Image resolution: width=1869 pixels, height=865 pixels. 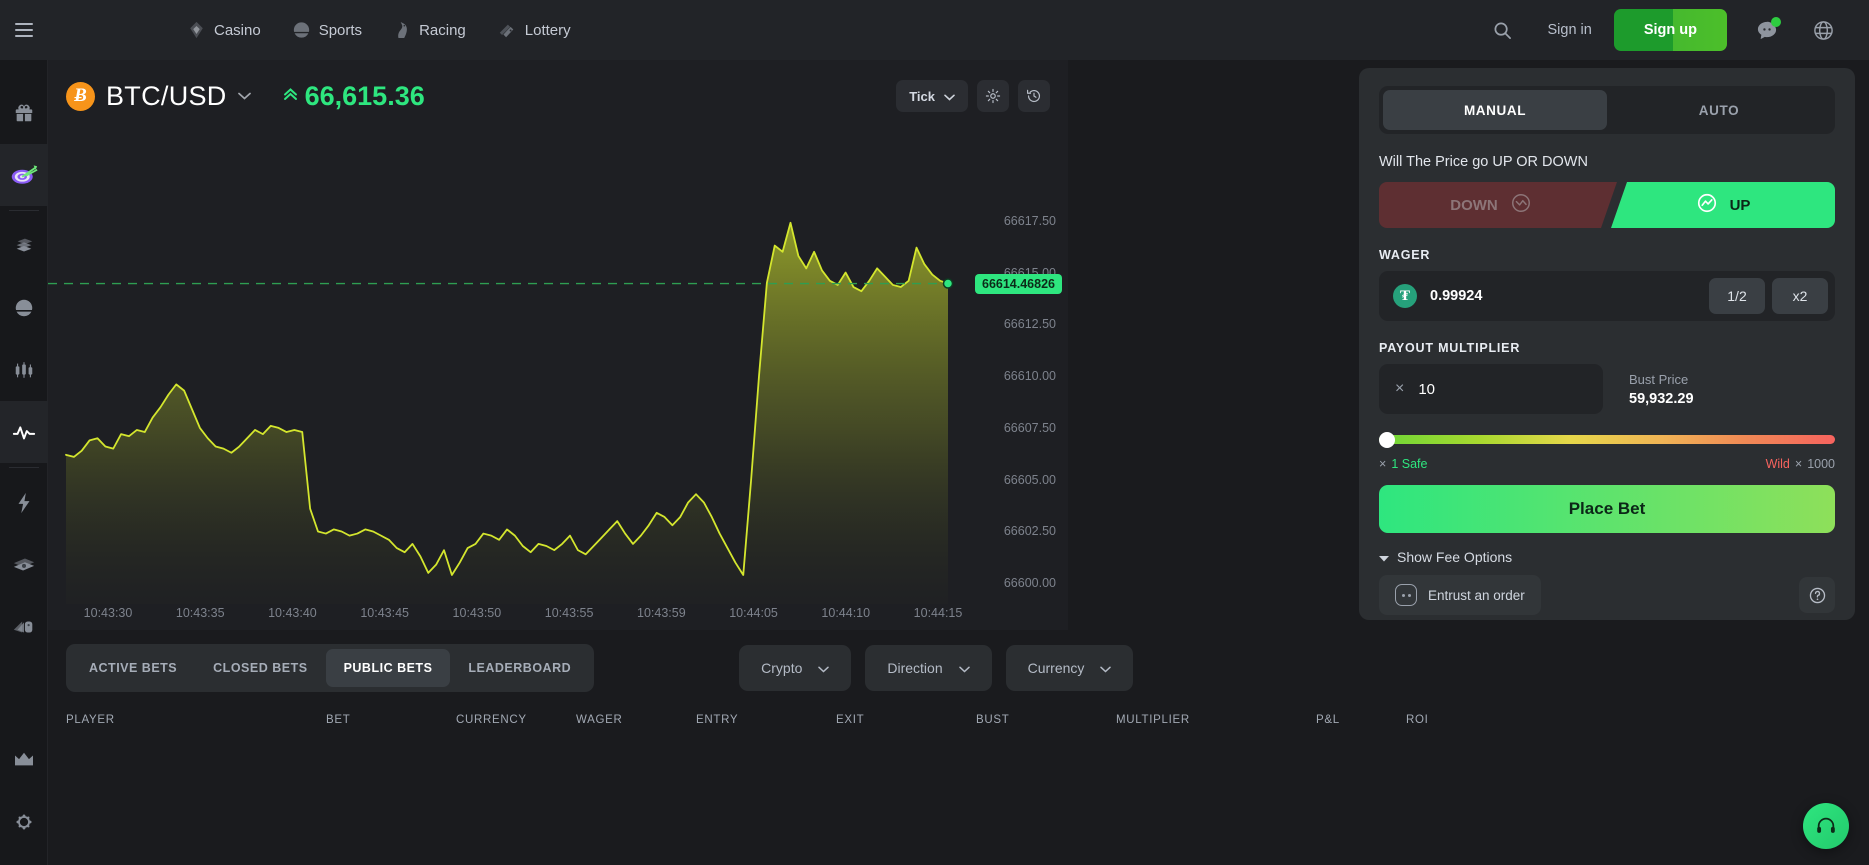 What do you see at coordinates (1767, 30) in the screenshot?
I see `chat-button` at bounding box center [1767, 30].